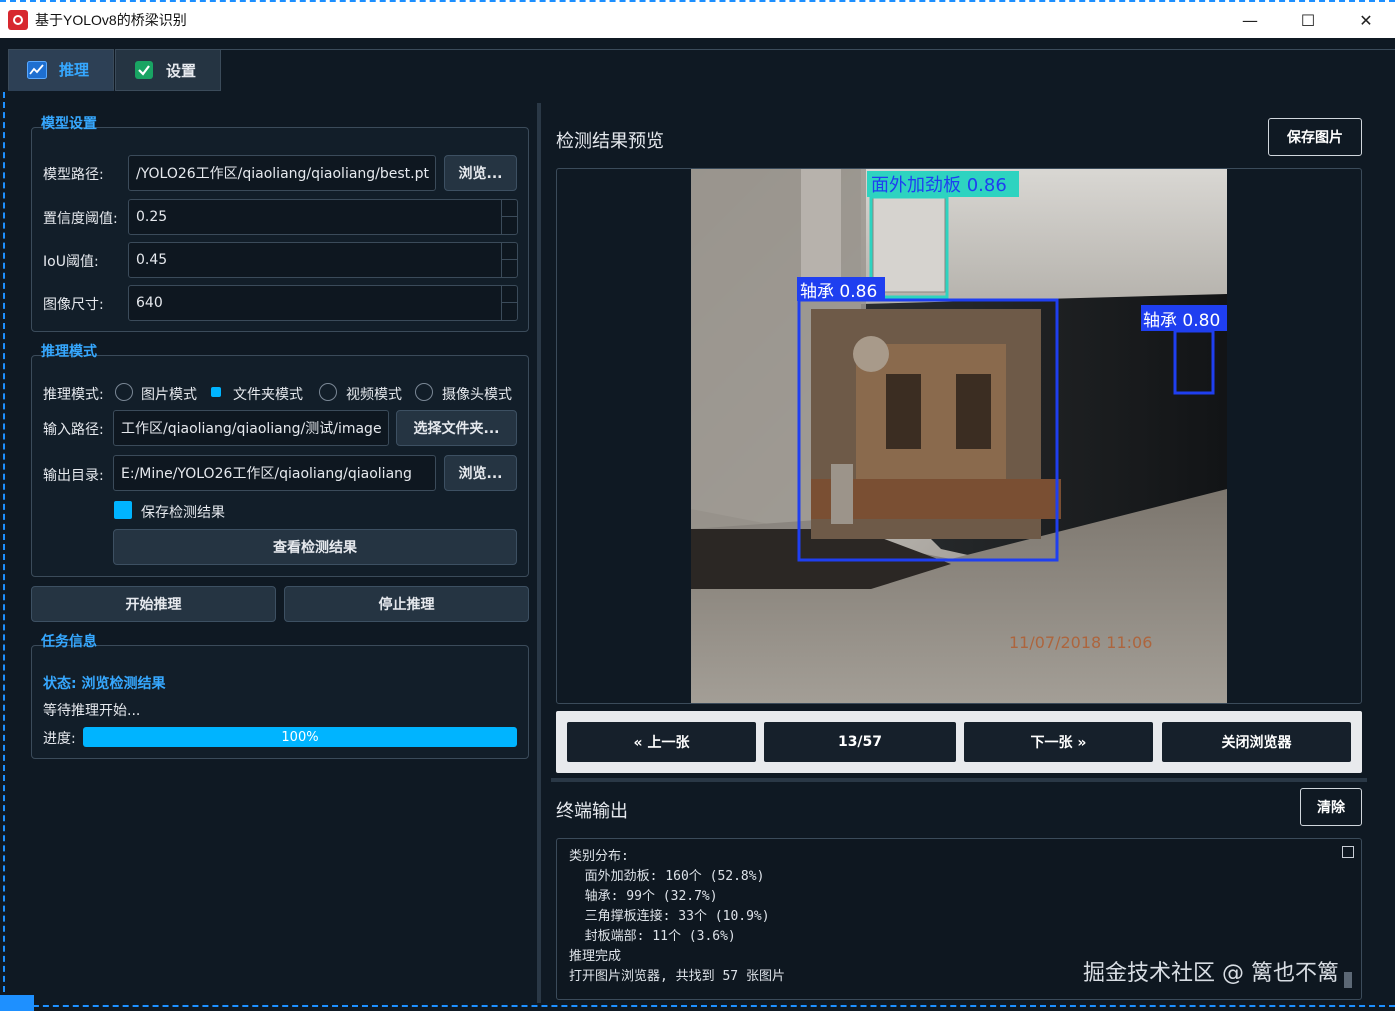 This screenshot has height=1011, width=1395. Describe the element at coordinates (1348, 852) in the screenshot. I see `scroll-up-arrow-icon` at that location.